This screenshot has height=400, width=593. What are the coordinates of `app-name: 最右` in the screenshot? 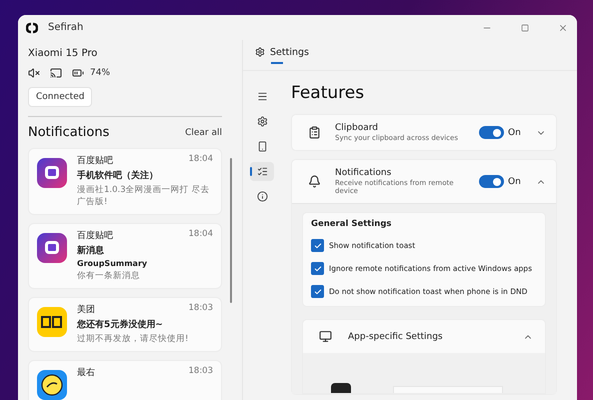 It's located at (86, 372).